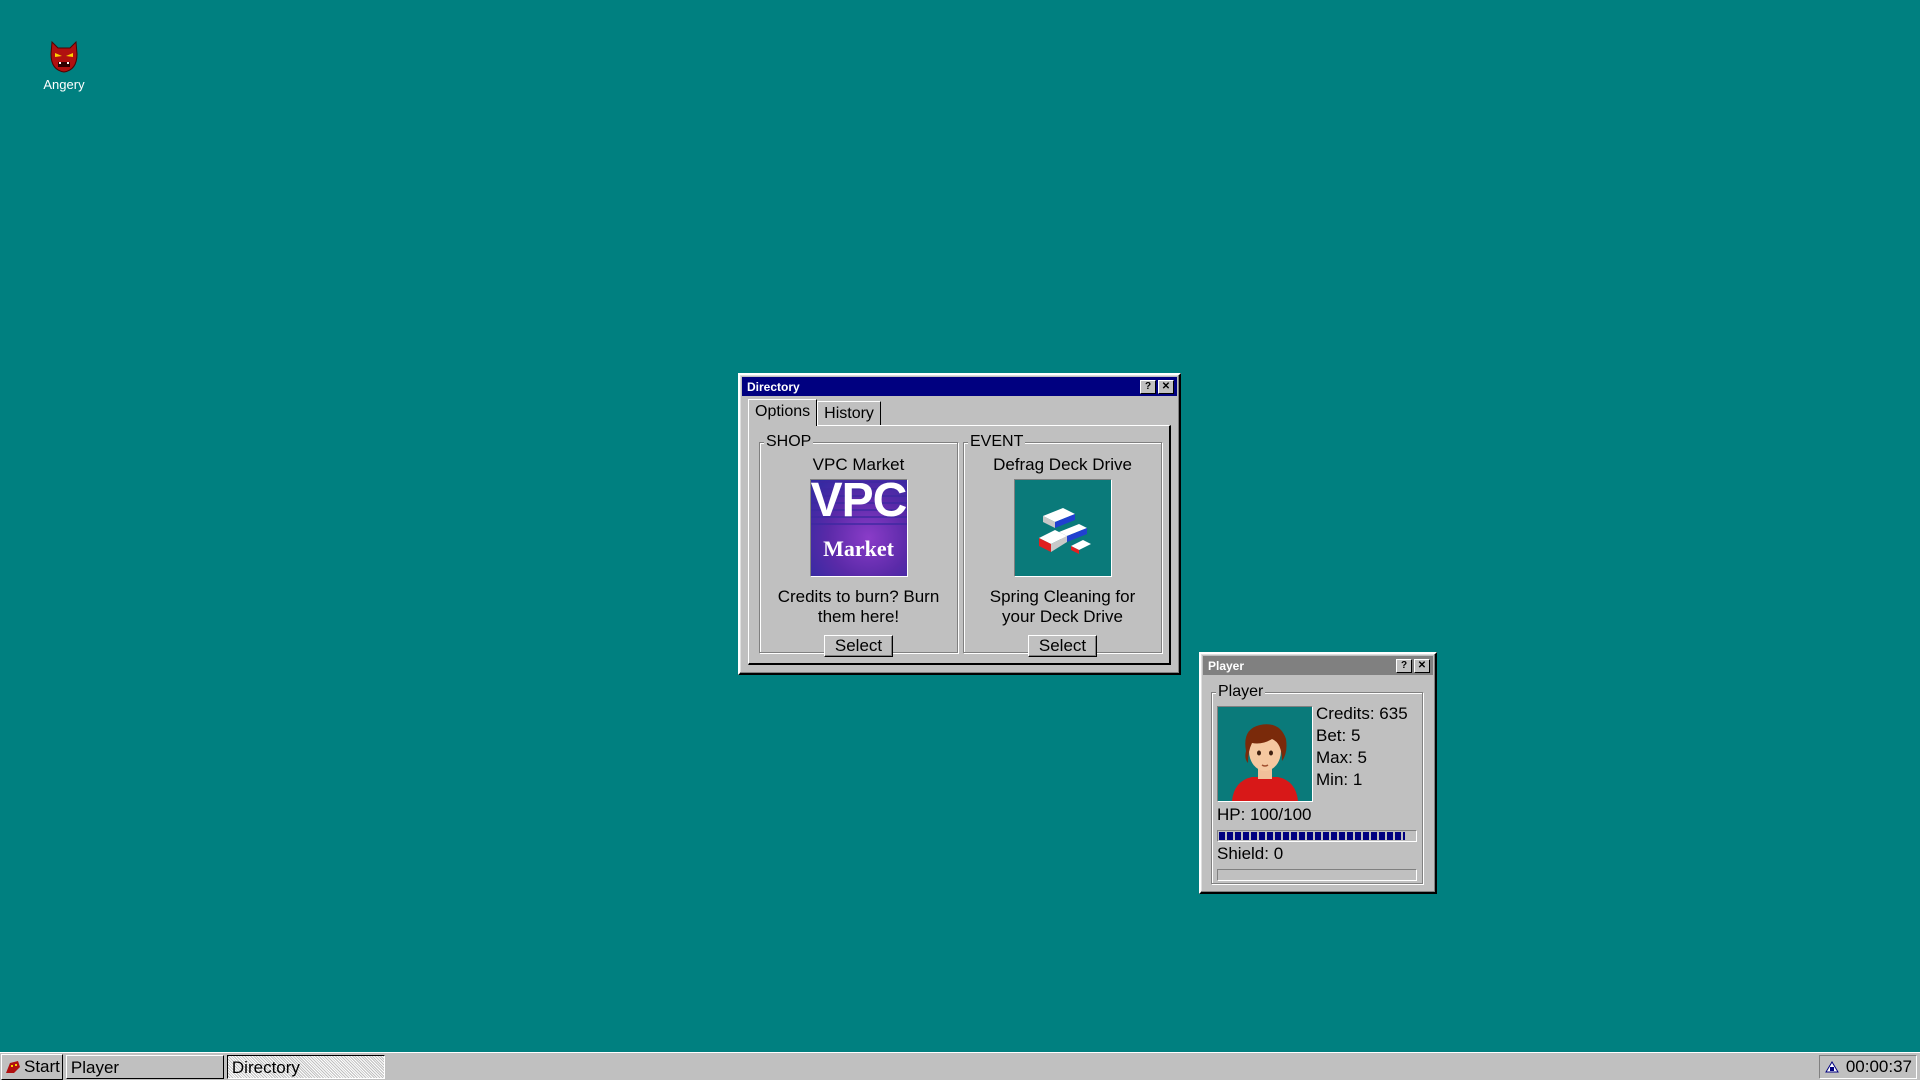 The height and width of the screenshot is (1080, 1920). What do you see at coordinates (849, 413) in the screenshot?
I see `tab-history: History` at bounding box center [849, 413].